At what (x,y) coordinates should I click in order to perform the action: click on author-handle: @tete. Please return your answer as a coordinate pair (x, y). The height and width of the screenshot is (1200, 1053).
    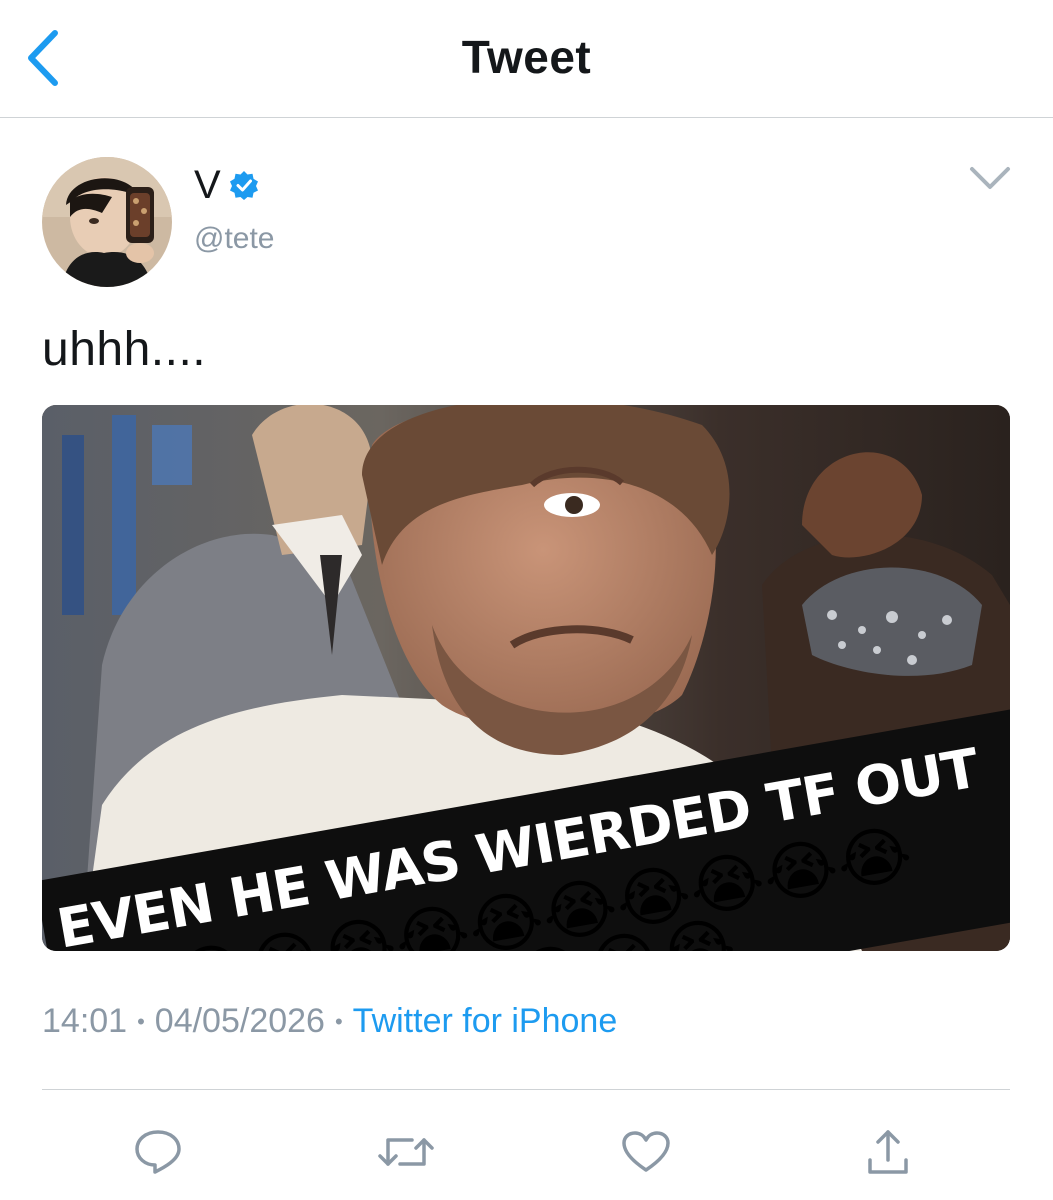
    Looking at the image, I should click on (234, 239).